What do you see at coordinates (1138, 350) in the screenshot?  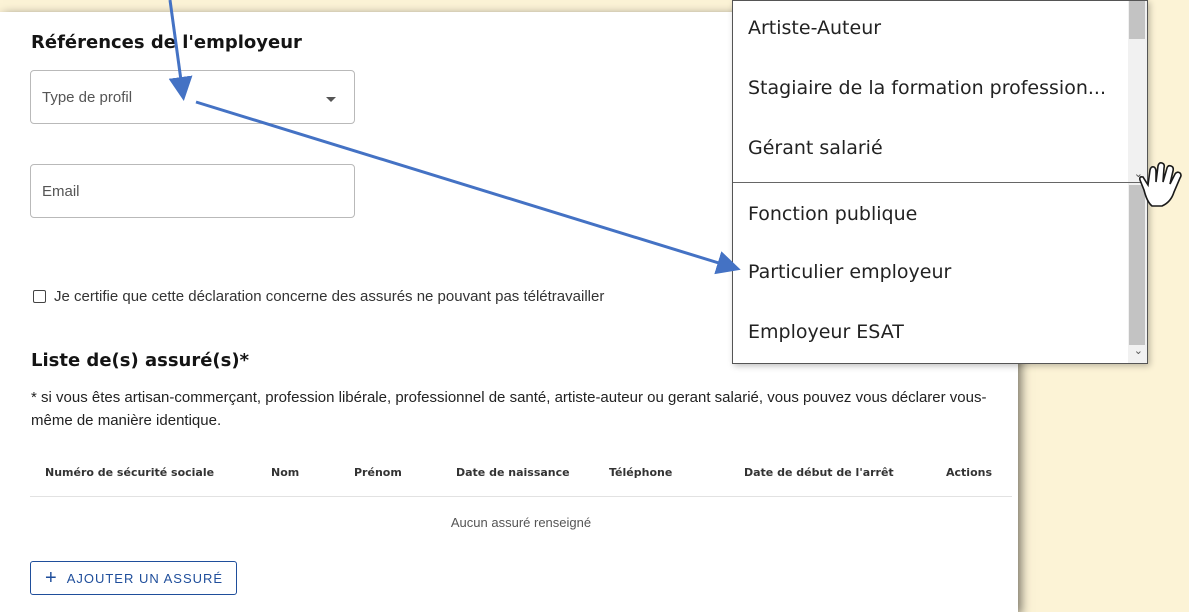 I see `scroll-down-arrow-icon-lower: ⌄` at bounding box center [1138, 350].